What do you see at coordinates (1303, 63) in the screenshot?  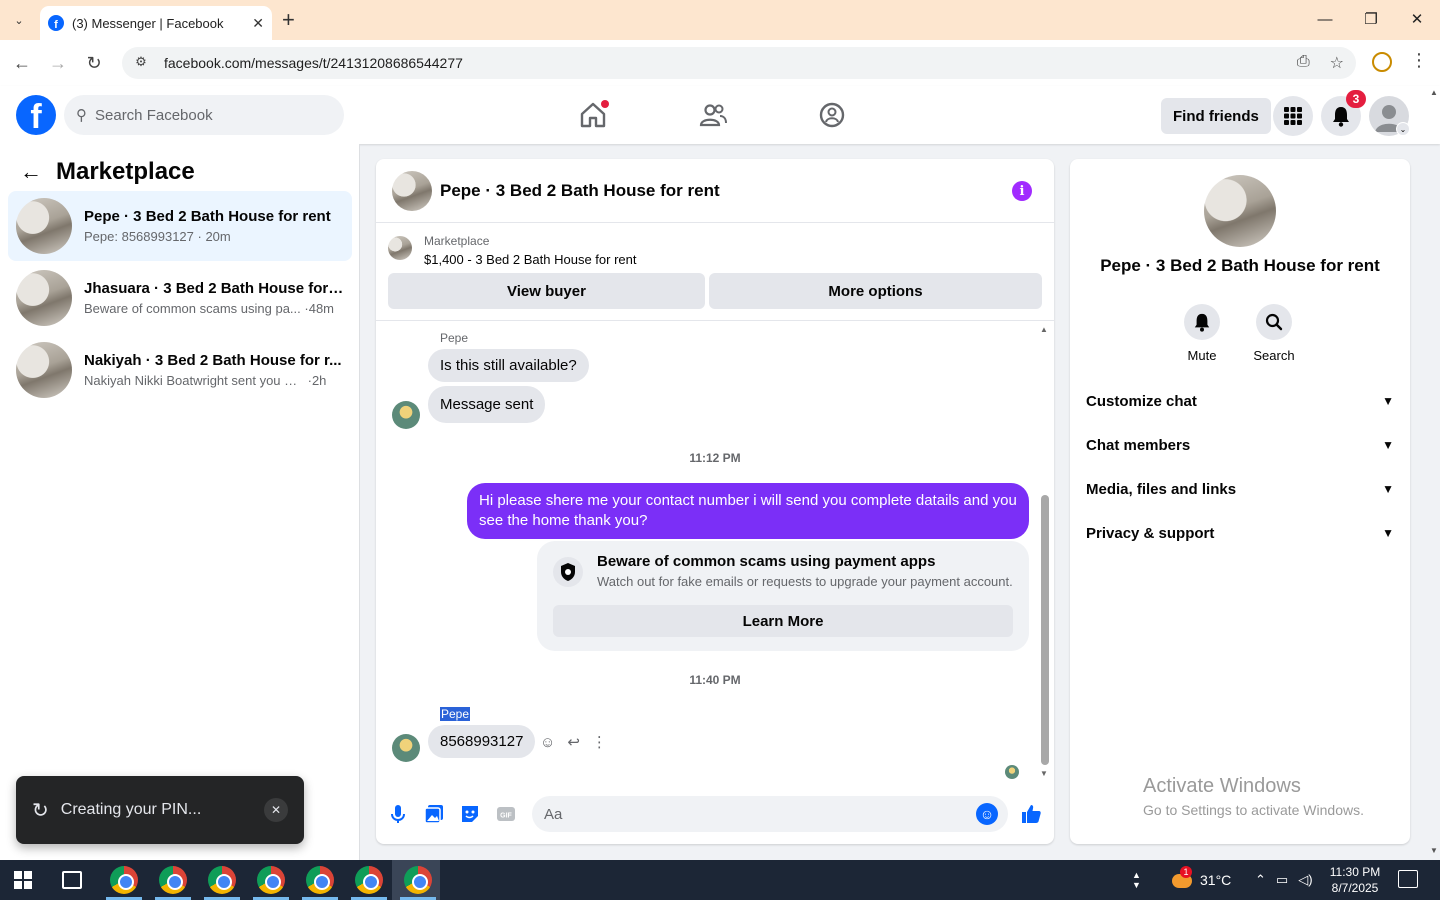 I see `install-app-icon: ⎙` at bounding box center [1303, 63].